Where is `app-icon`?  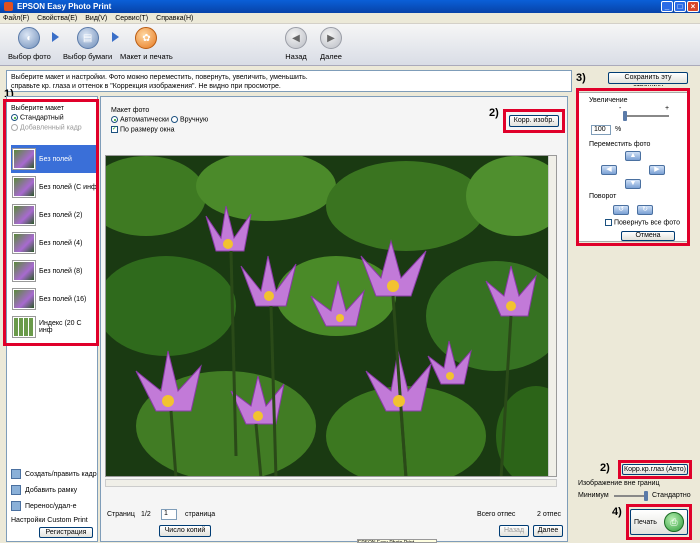
app-icon is located at coordinates (8, 6).